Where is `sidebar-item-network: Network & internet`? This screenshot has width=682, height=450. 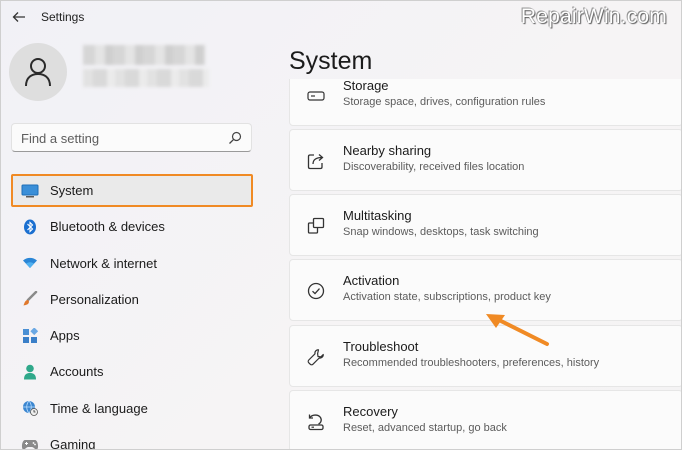
sidebar-item-network: Network & internet is located at coordinates (132, 263).